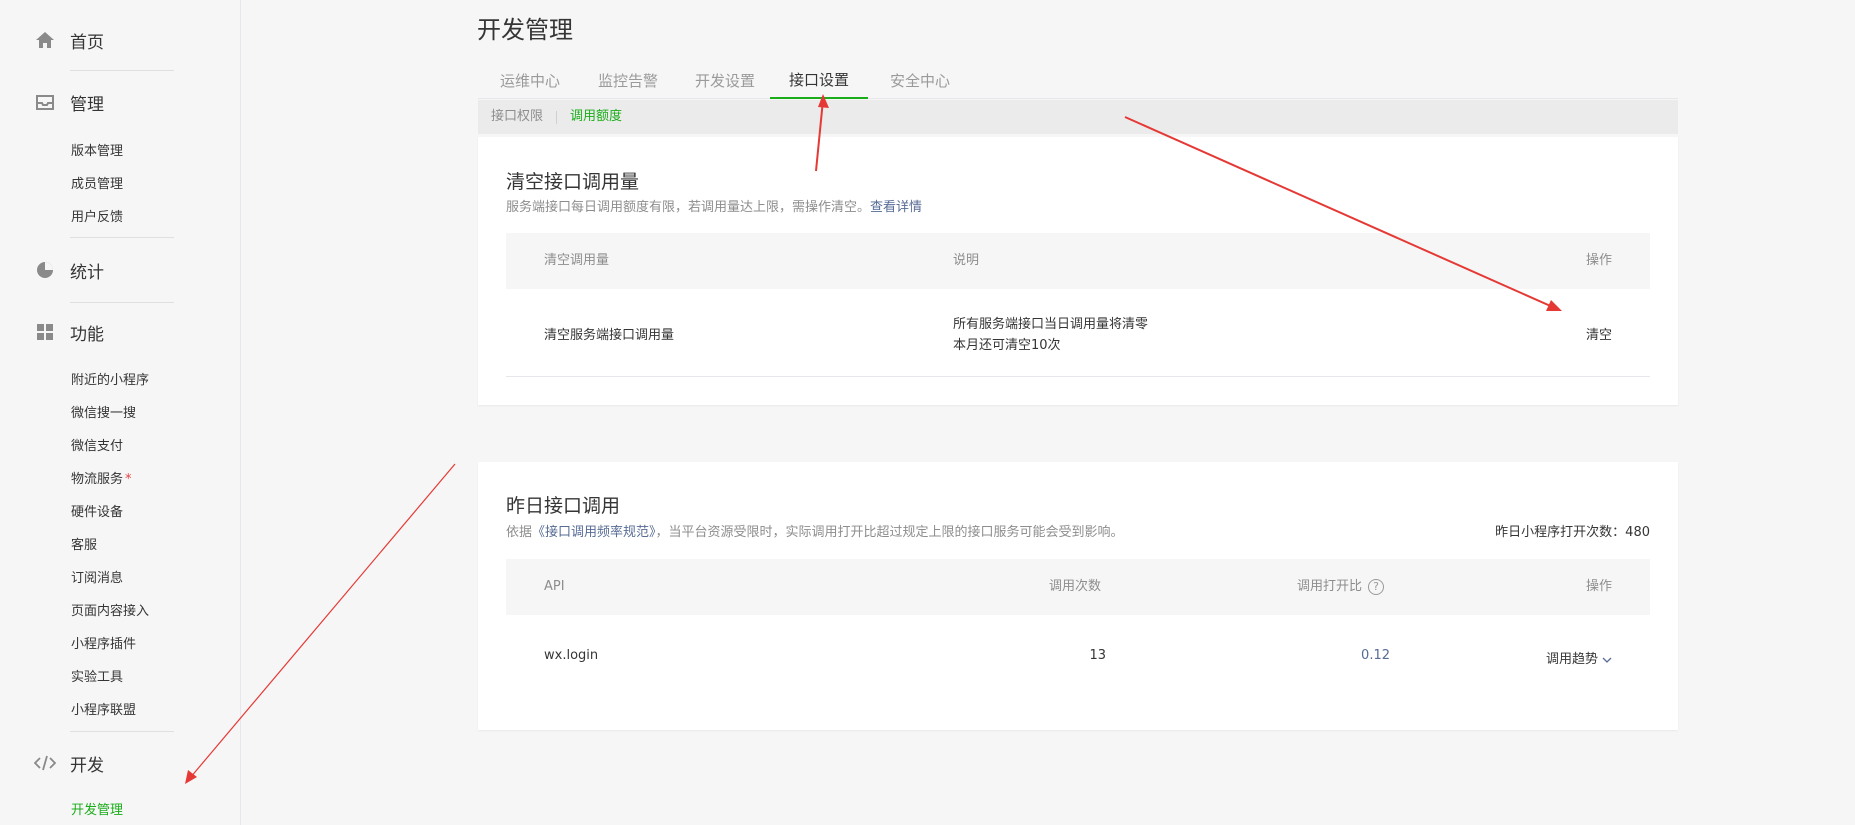 This screenshot has height=825, width=1855. I want to click on th-ratio: 调用打开比?, so click(1341, 587).